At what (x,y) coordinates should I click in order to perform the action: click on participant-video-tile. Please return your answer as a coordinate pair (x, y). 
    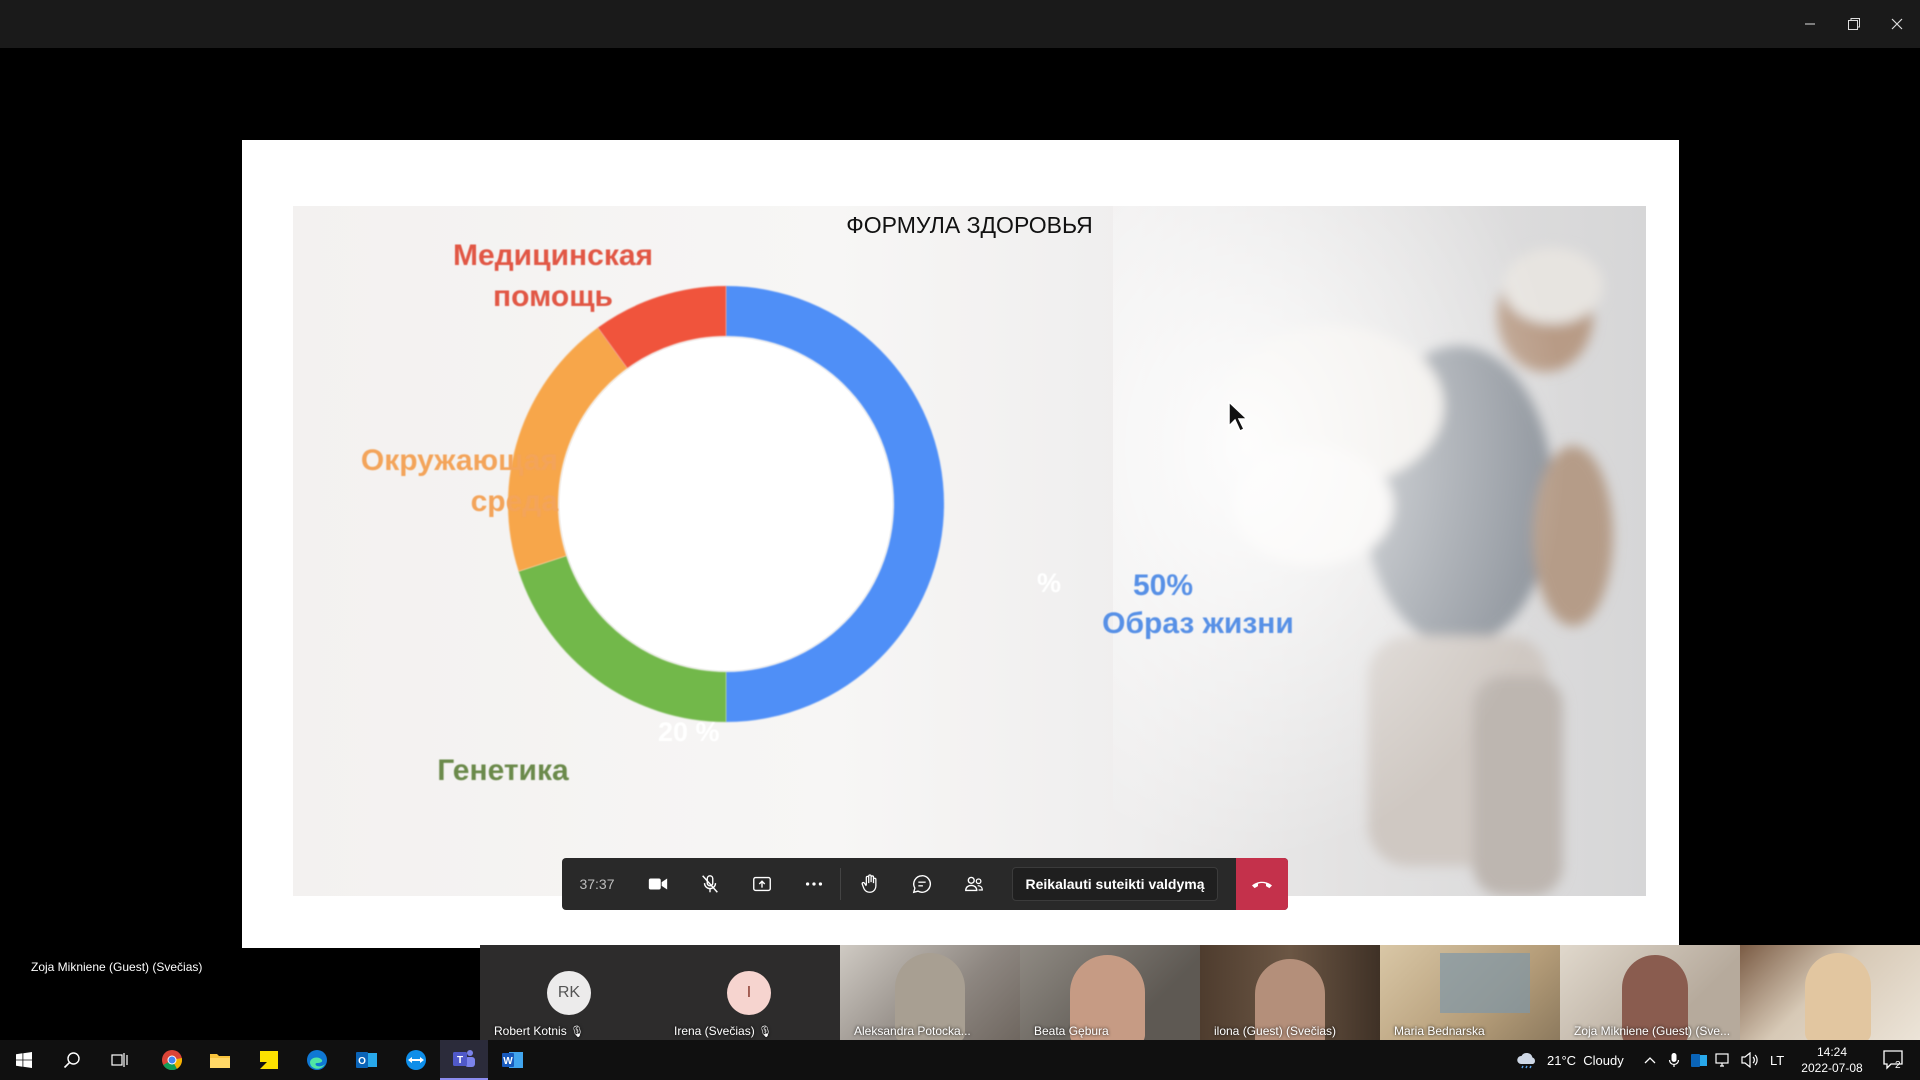
    Looking at the image, I should click on (1830, 992).